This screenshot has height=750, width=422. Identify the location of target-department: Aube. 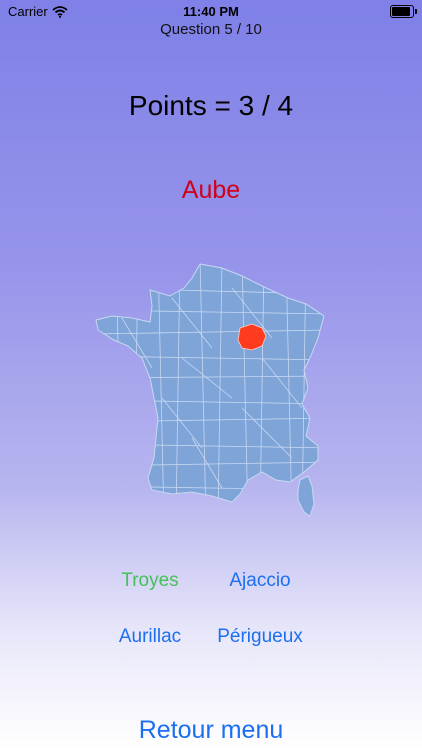
(211, 190).